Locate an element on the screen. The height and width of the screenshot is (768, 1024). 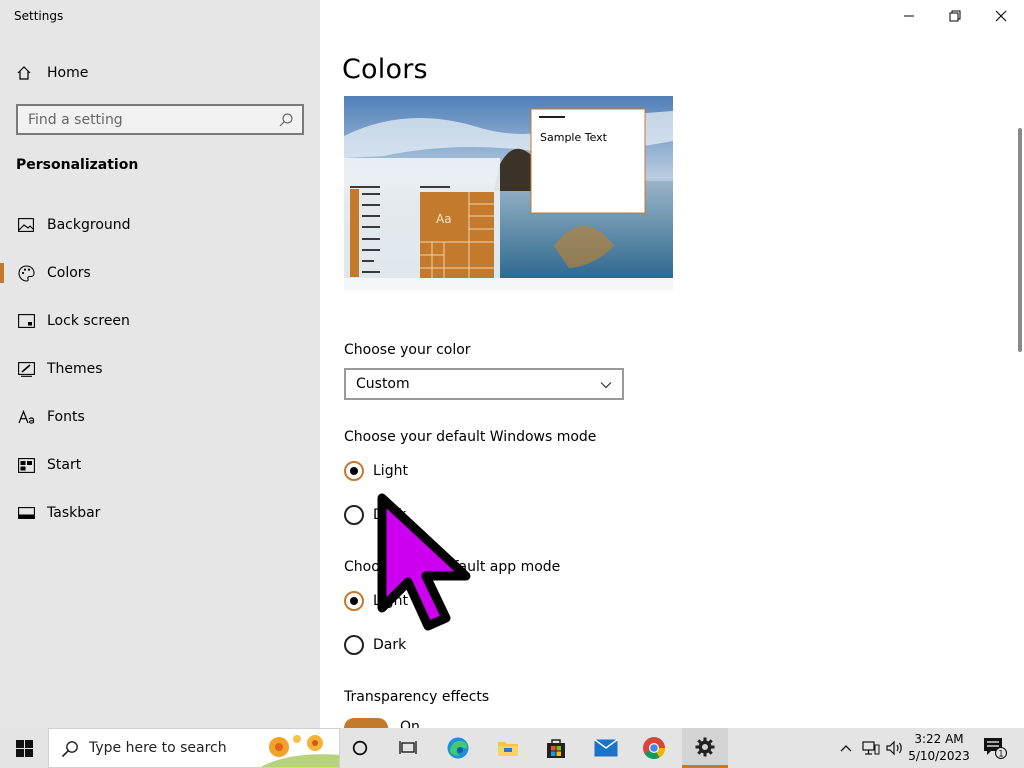
action-center-button: 1 is located at coordinates (995, 748).